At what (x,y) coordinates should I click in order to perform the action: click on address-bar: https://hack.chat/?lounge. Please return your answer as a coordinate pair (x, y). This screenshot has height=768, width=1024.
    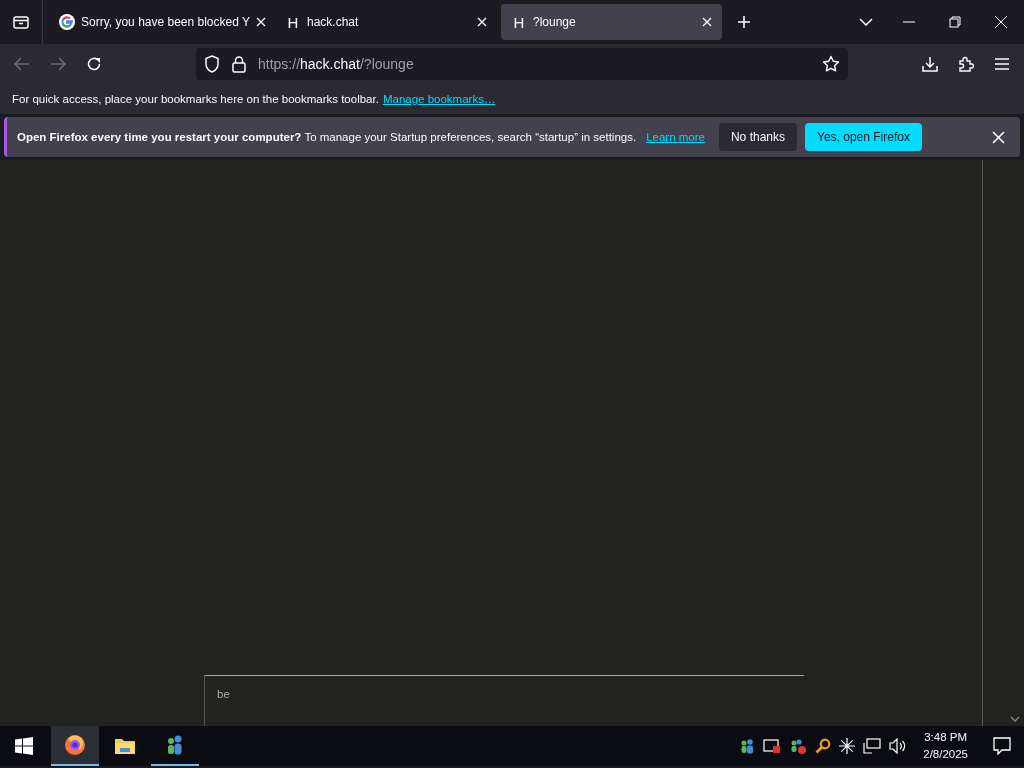
    Looking at the image, I should click on (522, 64).